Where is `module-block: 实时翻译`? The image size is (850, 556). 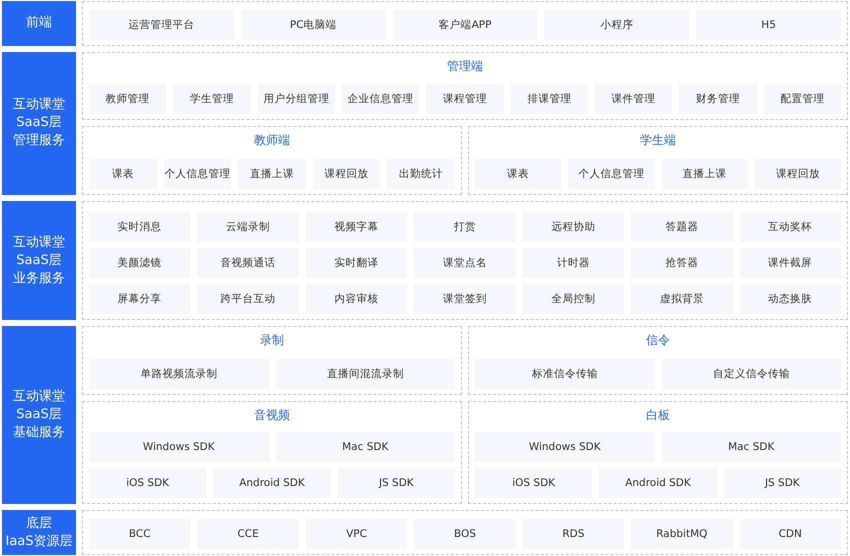 module-block: 实时翻译 is located at coordinates (357, 263).